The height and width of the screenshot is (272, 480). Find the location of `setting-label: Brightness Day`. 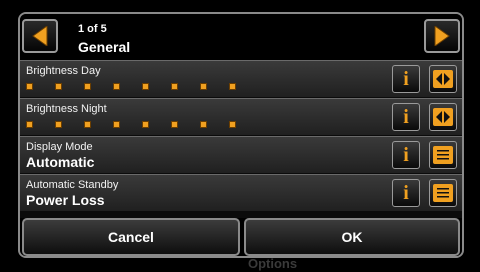

setting-label: Brightness Day is located at coordinates (63, 71).